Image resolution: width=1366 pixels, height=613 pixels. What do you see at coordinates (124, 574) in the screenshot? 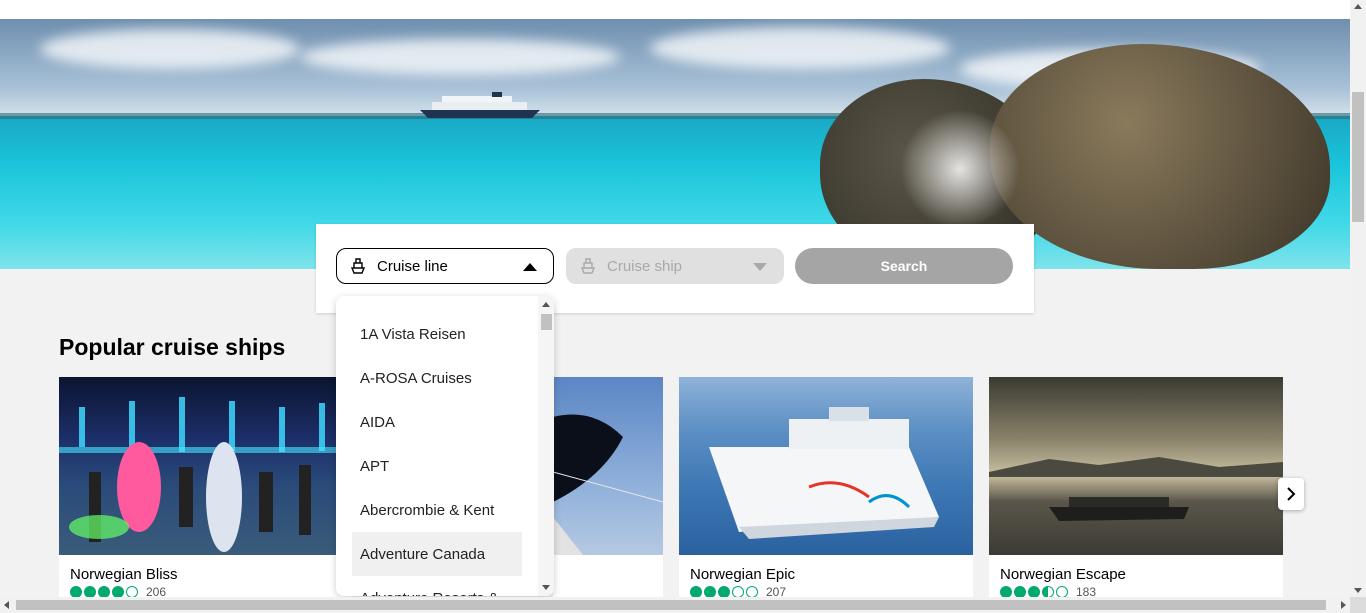
I see `ship-name: Norwegian Bliss` at bounding box center [124, 574].